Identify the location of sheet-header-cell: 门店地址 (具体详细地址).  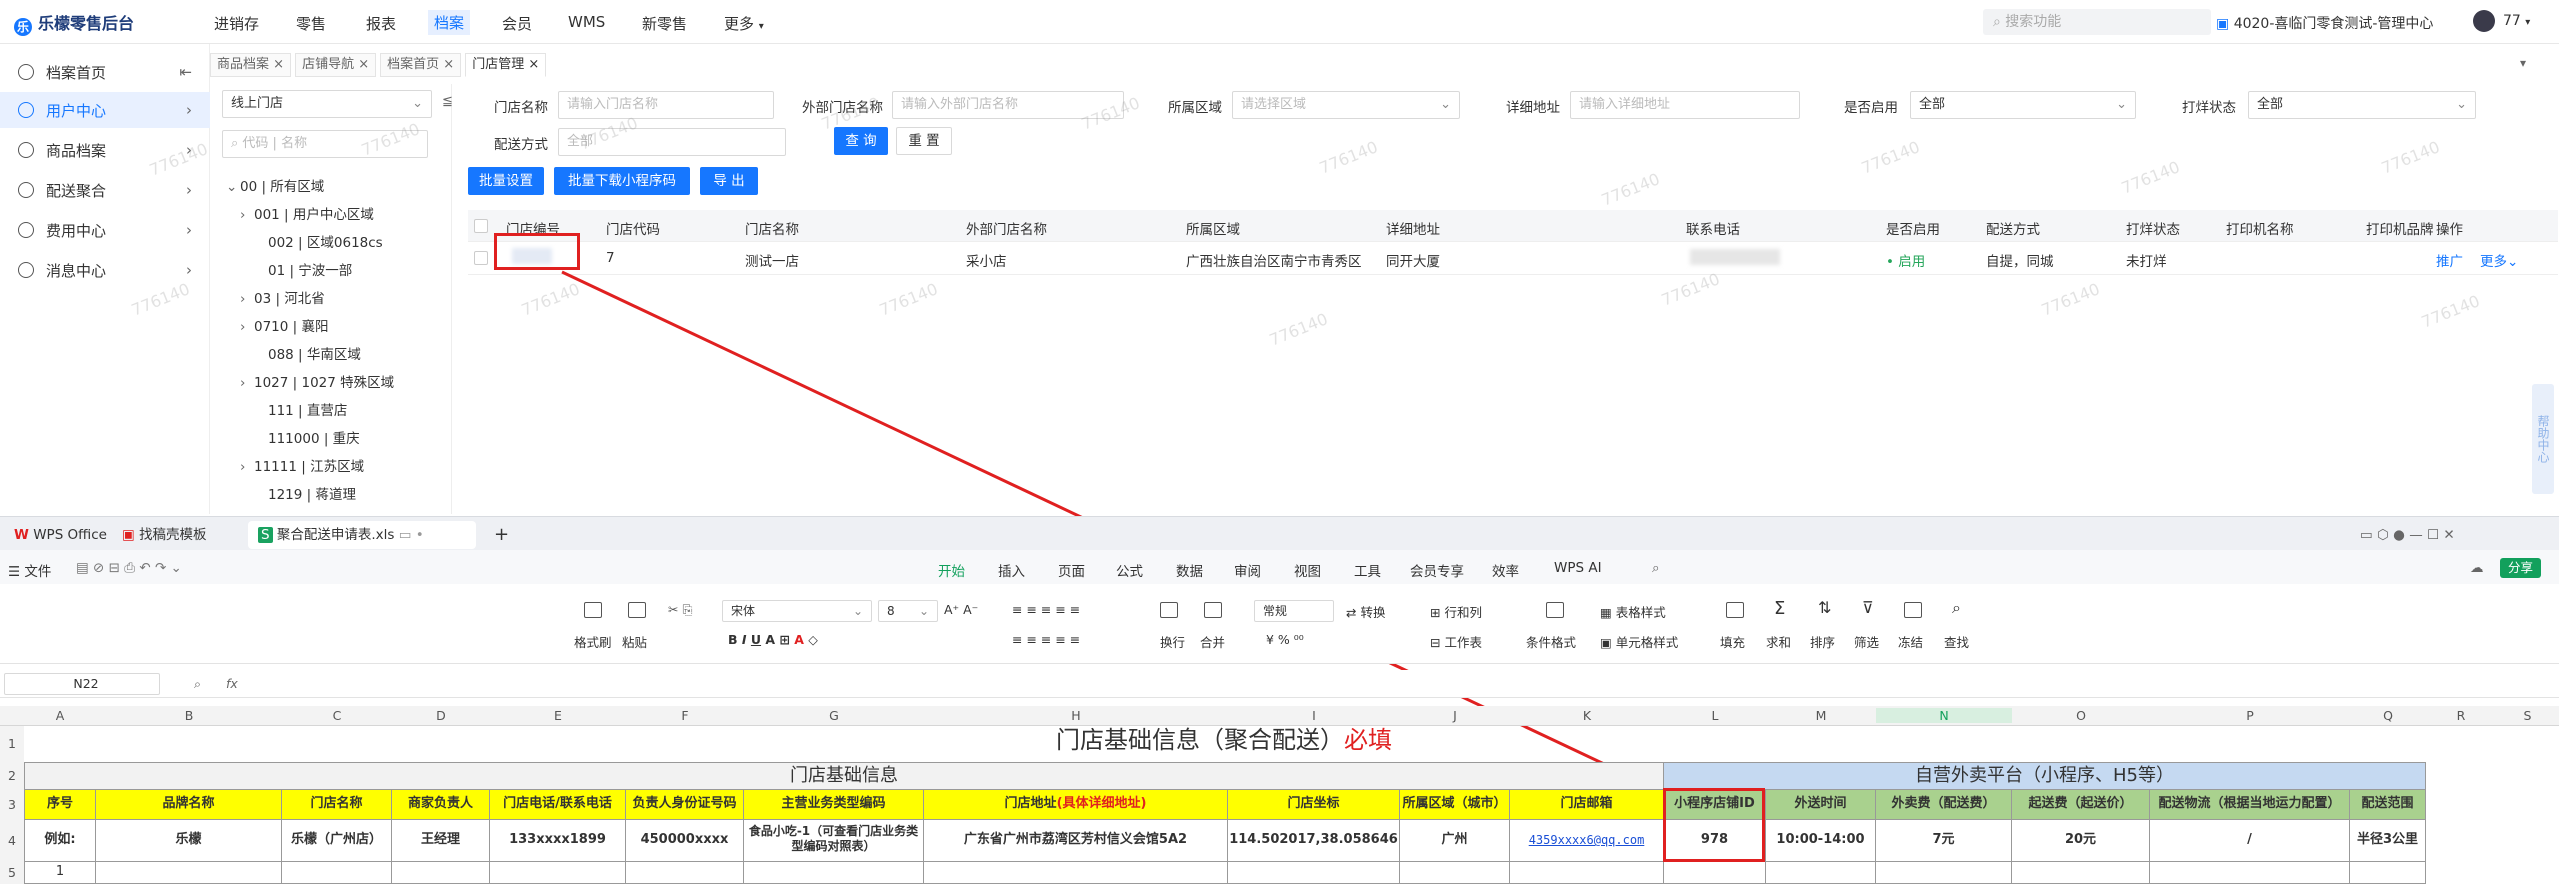
(1076, 805).